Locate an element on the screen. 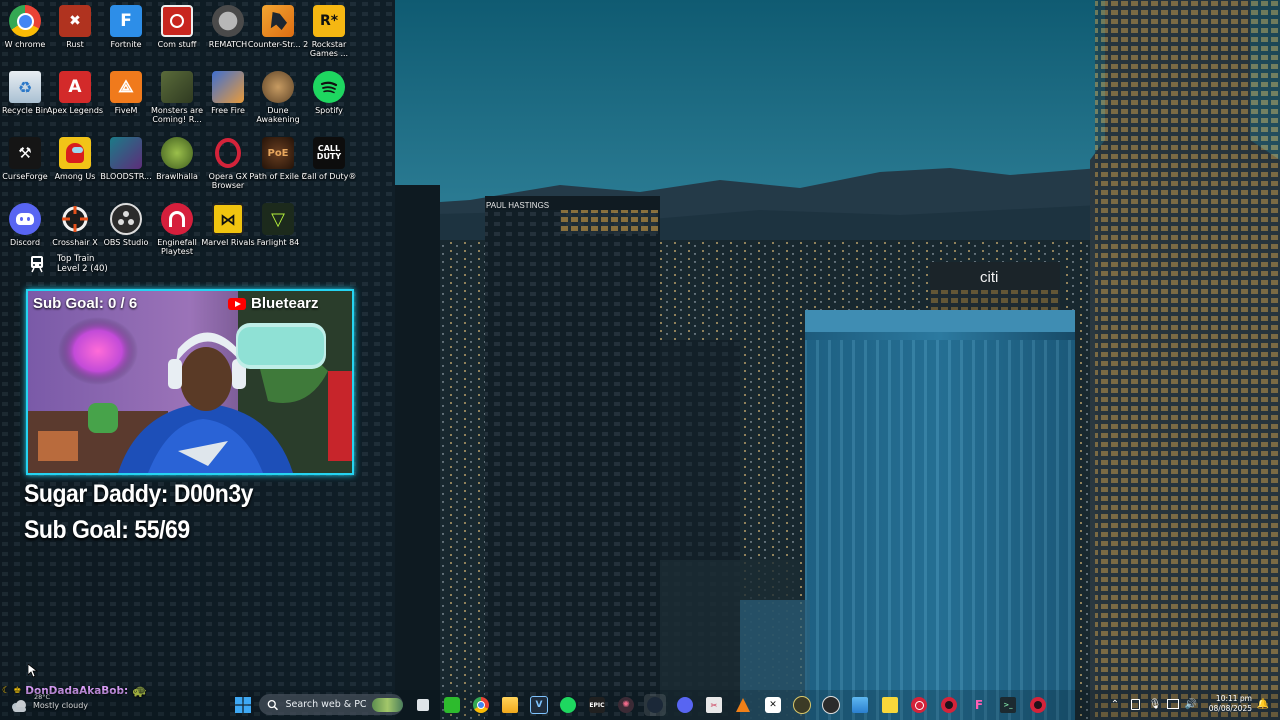 The image size is (1280, 720). visual-studio-icon: V is located at coordinates (539, 705).